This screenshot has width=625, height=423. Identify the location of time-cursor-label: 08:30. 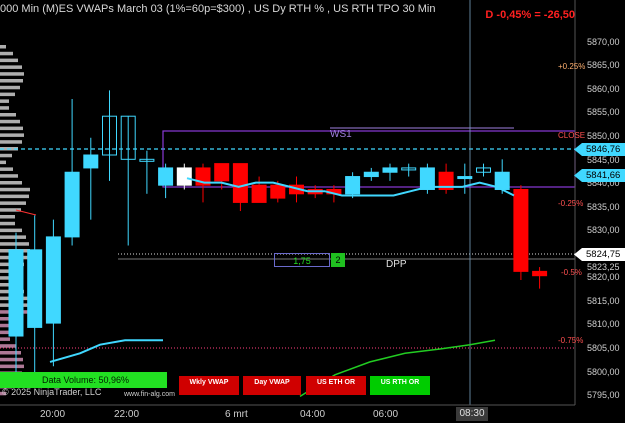
(472, 414).